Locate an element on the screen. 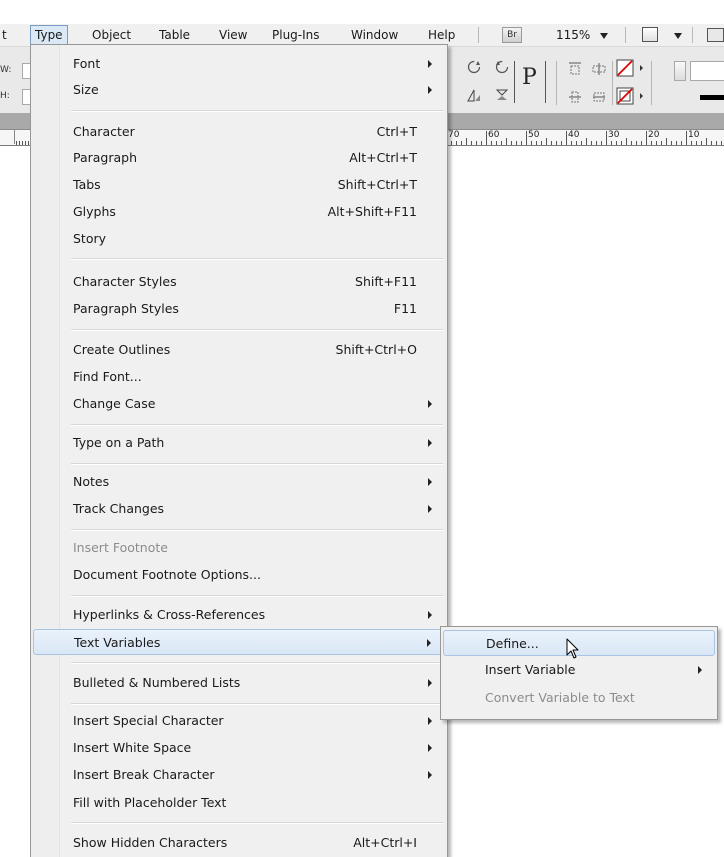  menu-item-shortcut: Shift+Ctrl+O is located at coordinates (376, 349).